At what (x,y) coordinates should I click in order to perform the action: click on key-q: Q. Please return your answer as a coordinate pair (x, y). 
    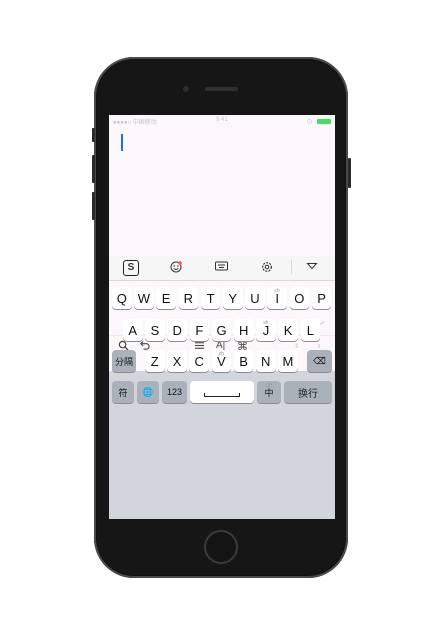
    Looking at the image, I should click on (122, 298).